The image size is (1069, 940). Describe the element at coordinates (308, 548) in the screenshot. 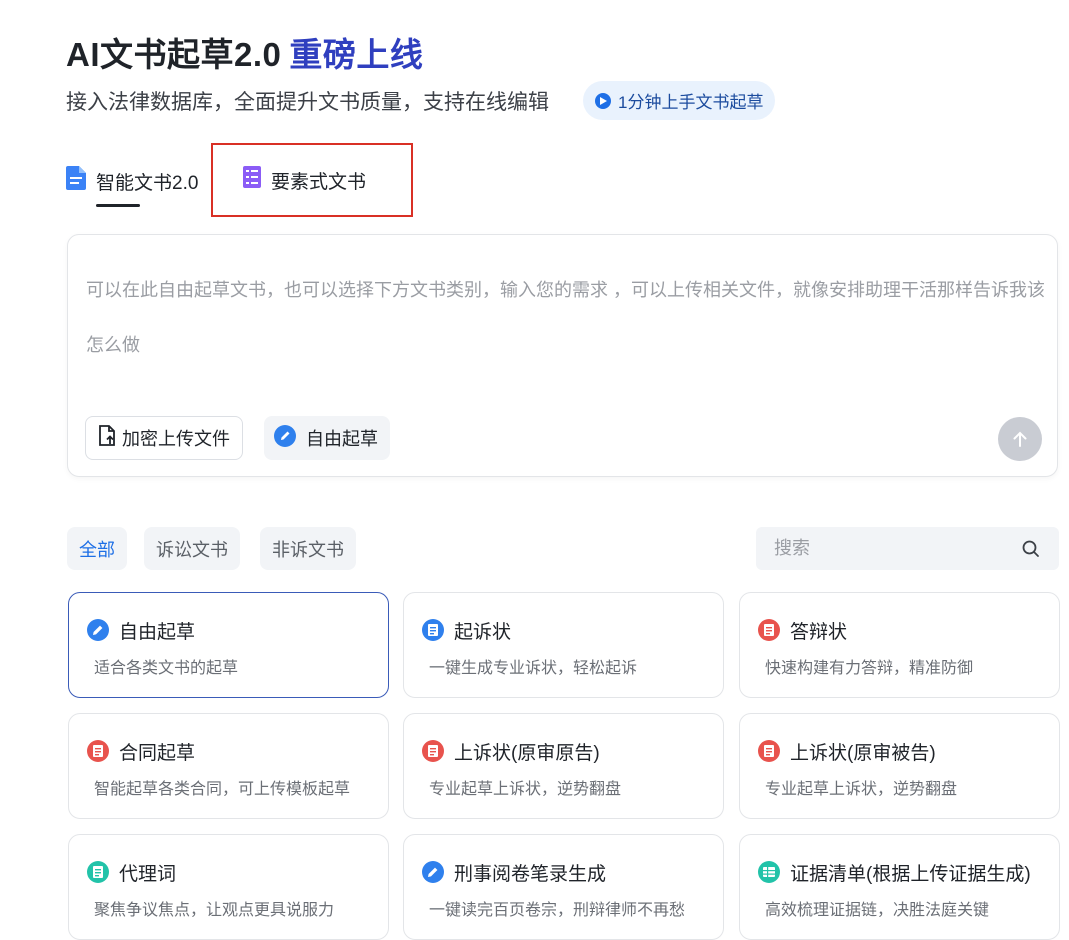

I see `filter-non-litigation: 非诉文书` at that location.